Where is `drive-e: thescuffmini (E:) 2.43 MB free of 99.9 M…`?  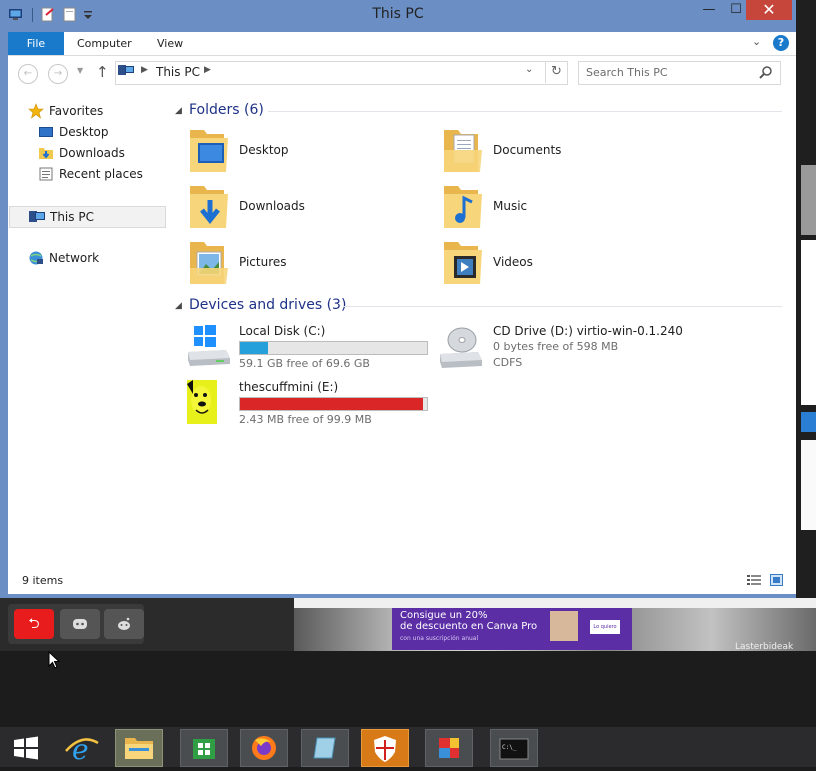
drive-e: thescuffmini (E:) 2.43 MB free of 99.9 M… is located at coordinates (312, 404).